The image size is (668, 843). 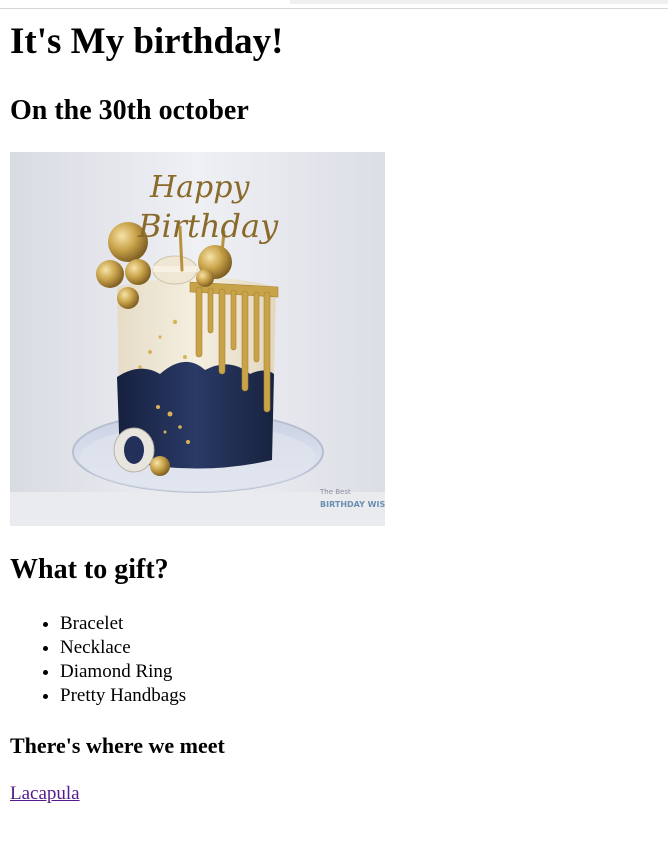 I want to click on gift-heading: What to gift?, so click(x=89, y=569).